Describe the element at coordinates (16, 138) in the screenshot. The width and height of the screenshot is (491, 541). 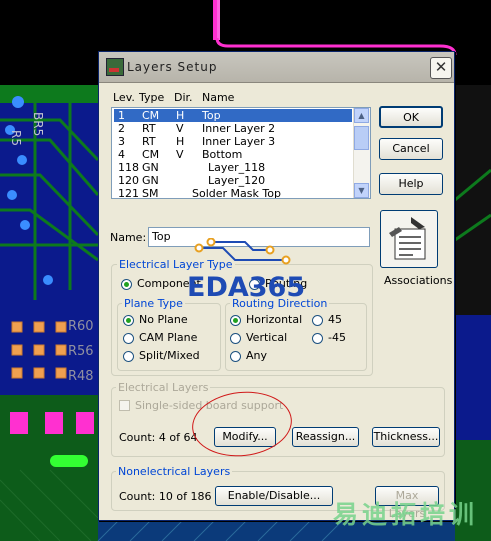
I see `silkscreen-r5: R5` at that location.